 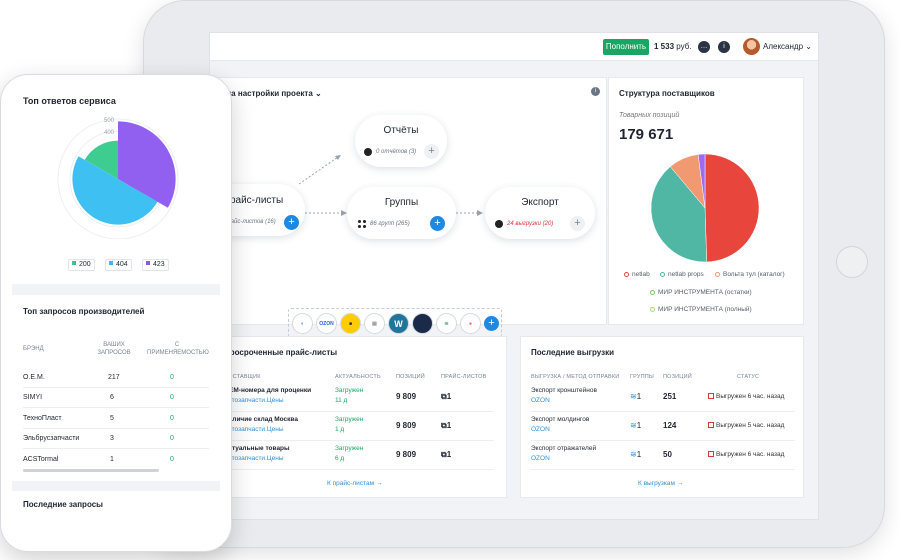 What do you see at coordinates (41, 459) in the screenshot?
I see `row-brand: ACSTormal` at bounding box center [41, 459].